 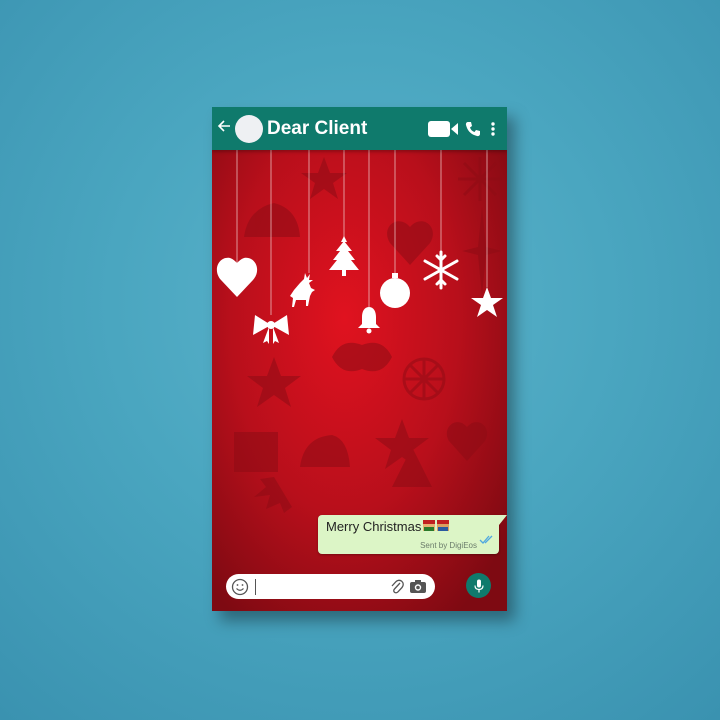 What do you see at coordinates (249, 128) in the screenshot?
I see `avatar` at bounding box center [249, 128].